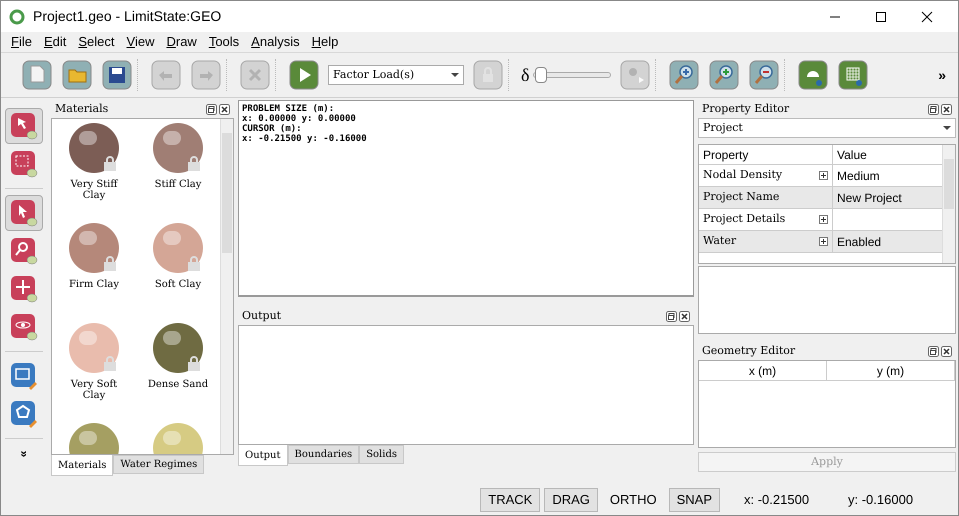 The height and width of the screenshot is (516, 959). I want to click on panel-title: Materials, so click(81, 108).